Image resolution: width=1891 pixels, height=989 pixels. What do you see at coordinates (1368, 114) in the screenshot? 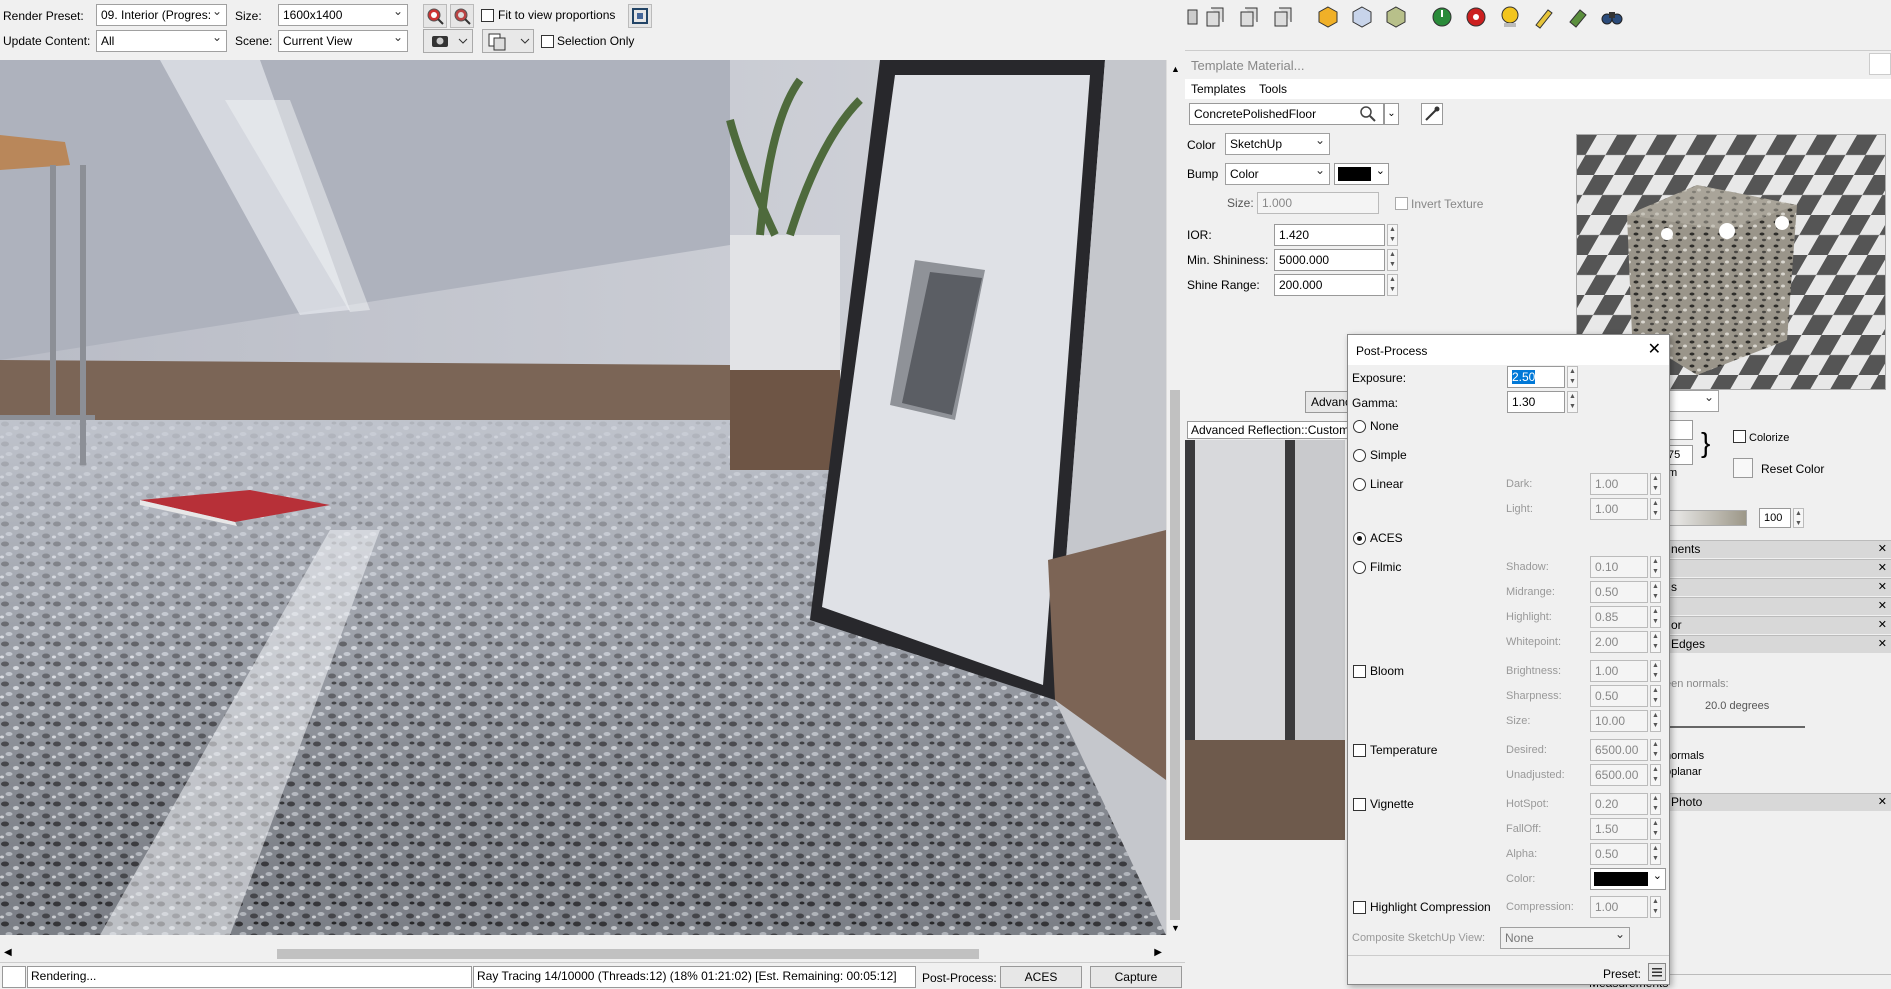
I see `search-icon` at bounding box center [1368, 114].